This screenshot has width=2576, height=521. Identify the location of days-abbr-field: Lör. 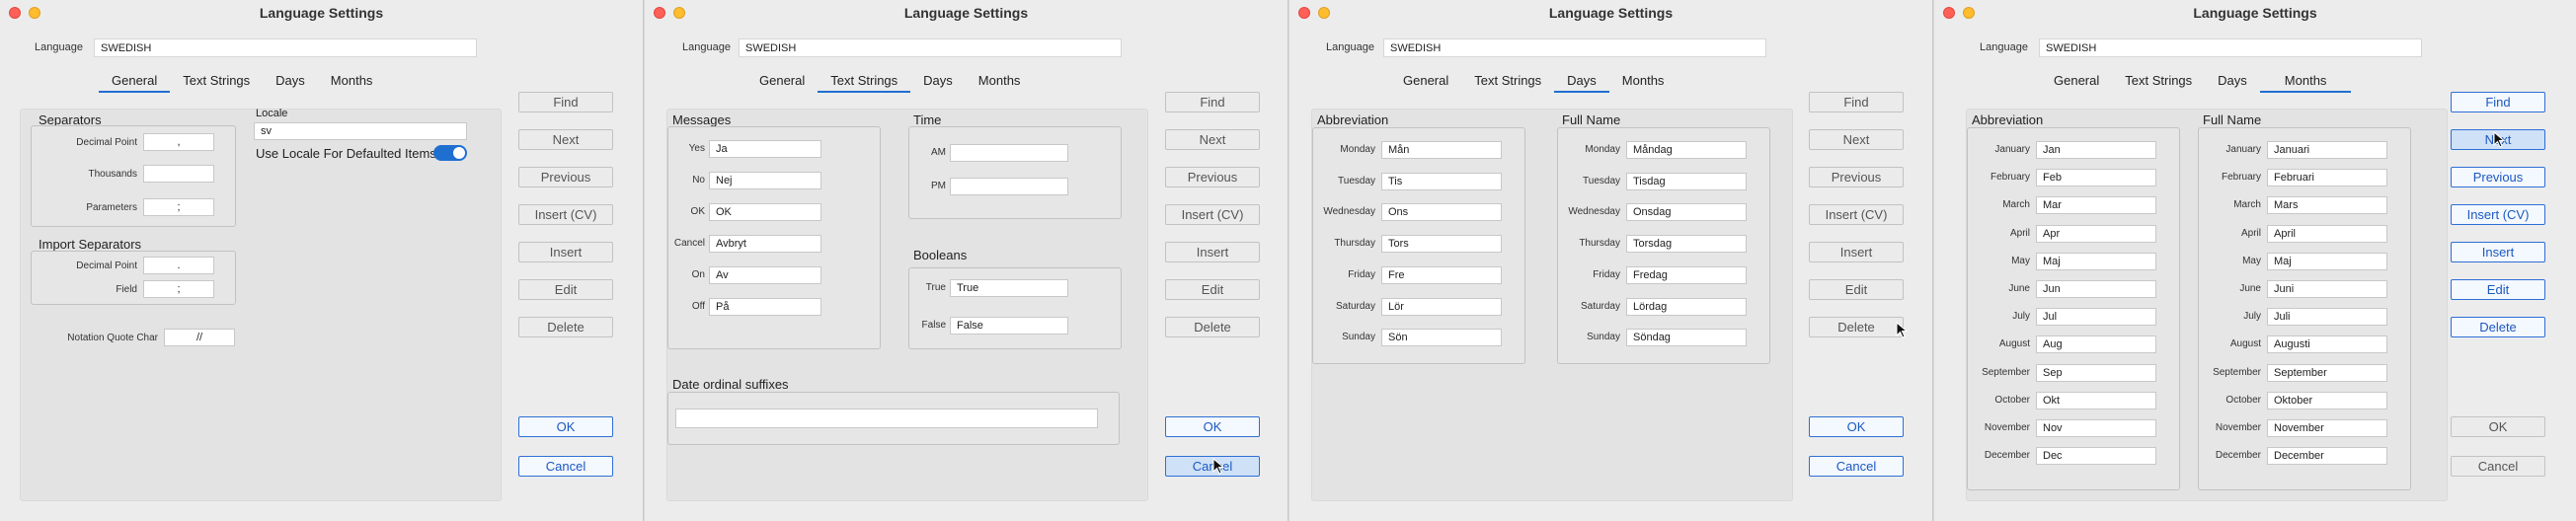
(1441, 306).